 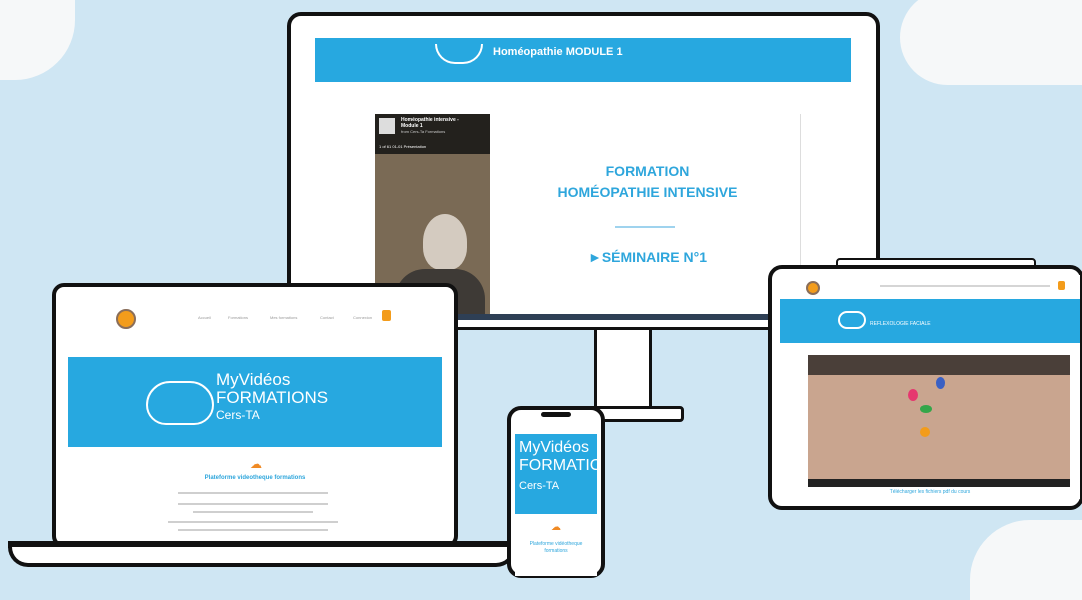 What do you see at coordinates (939, 365) in the screenshot?
I see `video-overlay` at bounding box center [939, 365].